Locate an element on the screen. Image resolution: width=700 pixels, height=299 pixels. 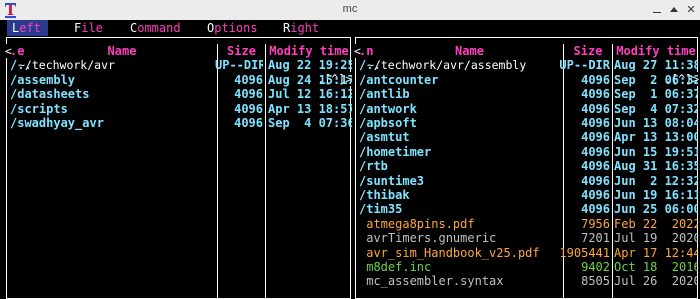
file-name: /scripts is located at coordinates (39, 108).